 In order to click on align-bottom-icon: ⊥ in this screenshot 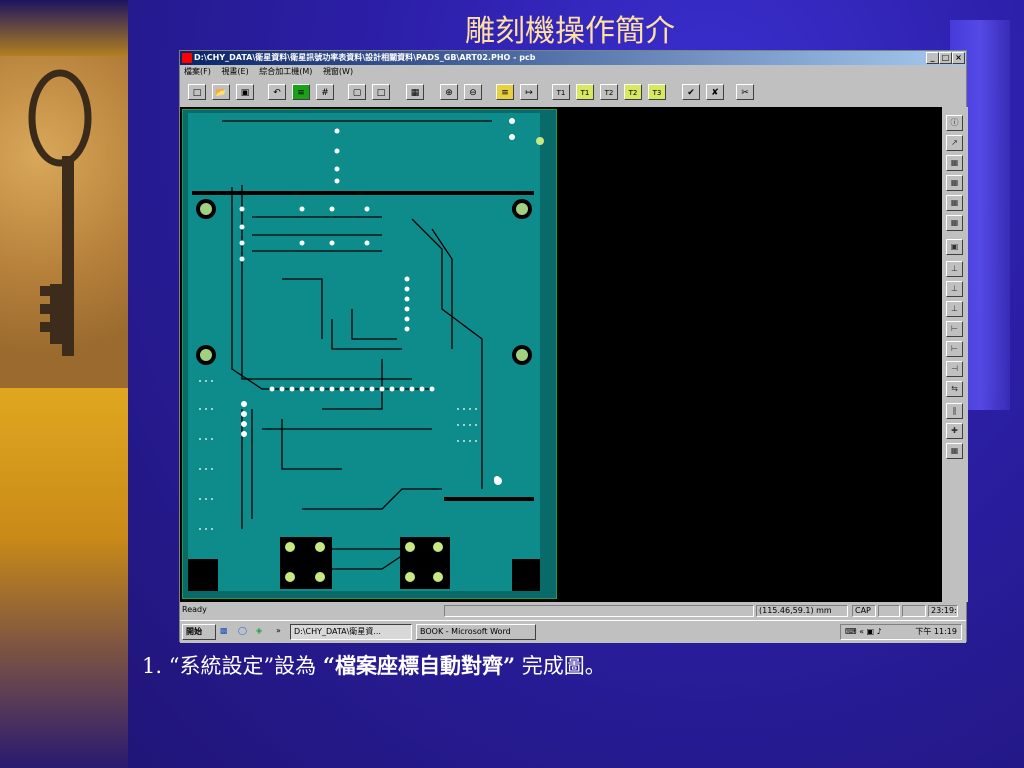, I will do `click(954, 309)`.